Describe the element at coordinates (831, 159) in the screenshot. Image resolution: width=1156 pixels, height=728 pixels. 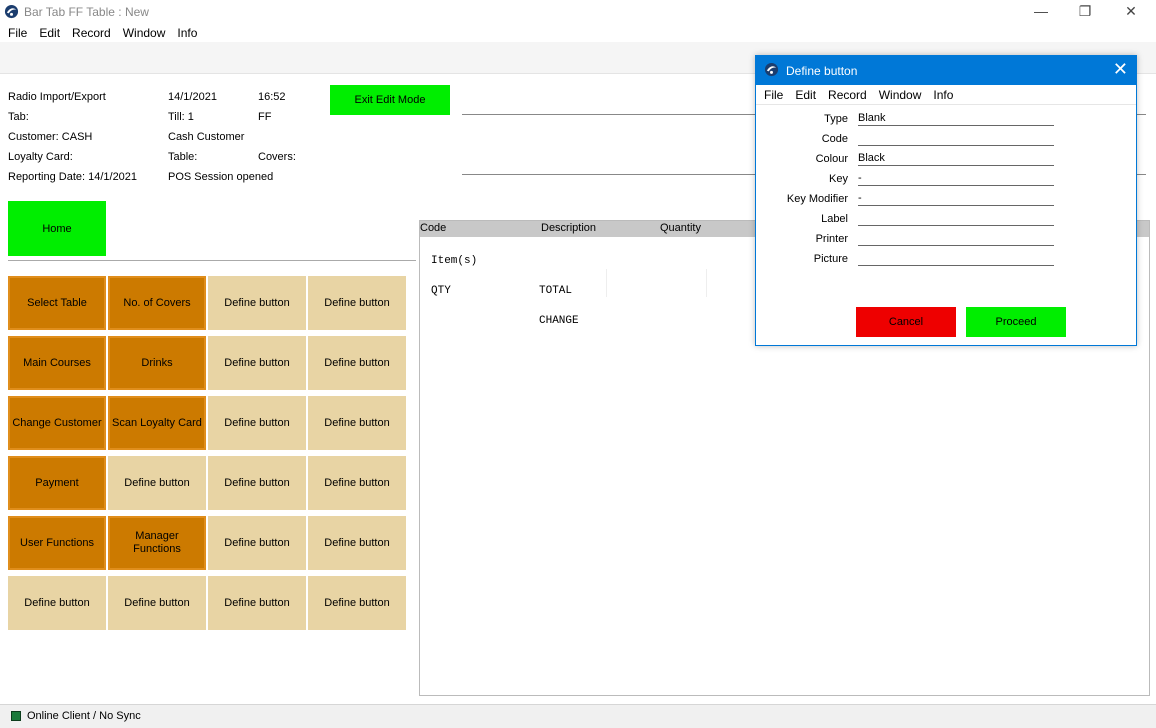
I see `colour-label: Colour` at that location.